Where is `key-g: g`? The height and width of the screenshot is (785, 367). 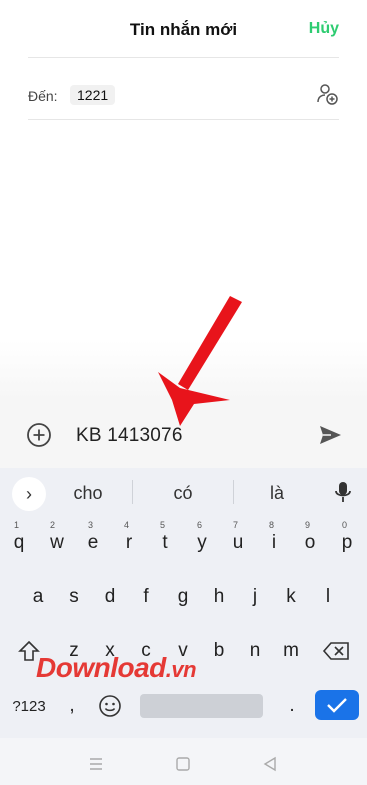 key-g: g is located at coordinates (183, 597).